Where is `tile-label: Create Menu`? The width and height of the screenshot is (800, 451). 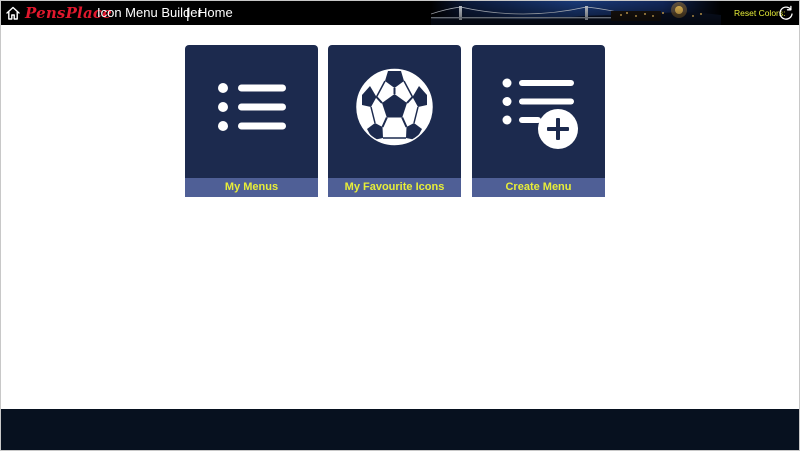
tile-label: Create Menu is located at coordinates (538, 187).